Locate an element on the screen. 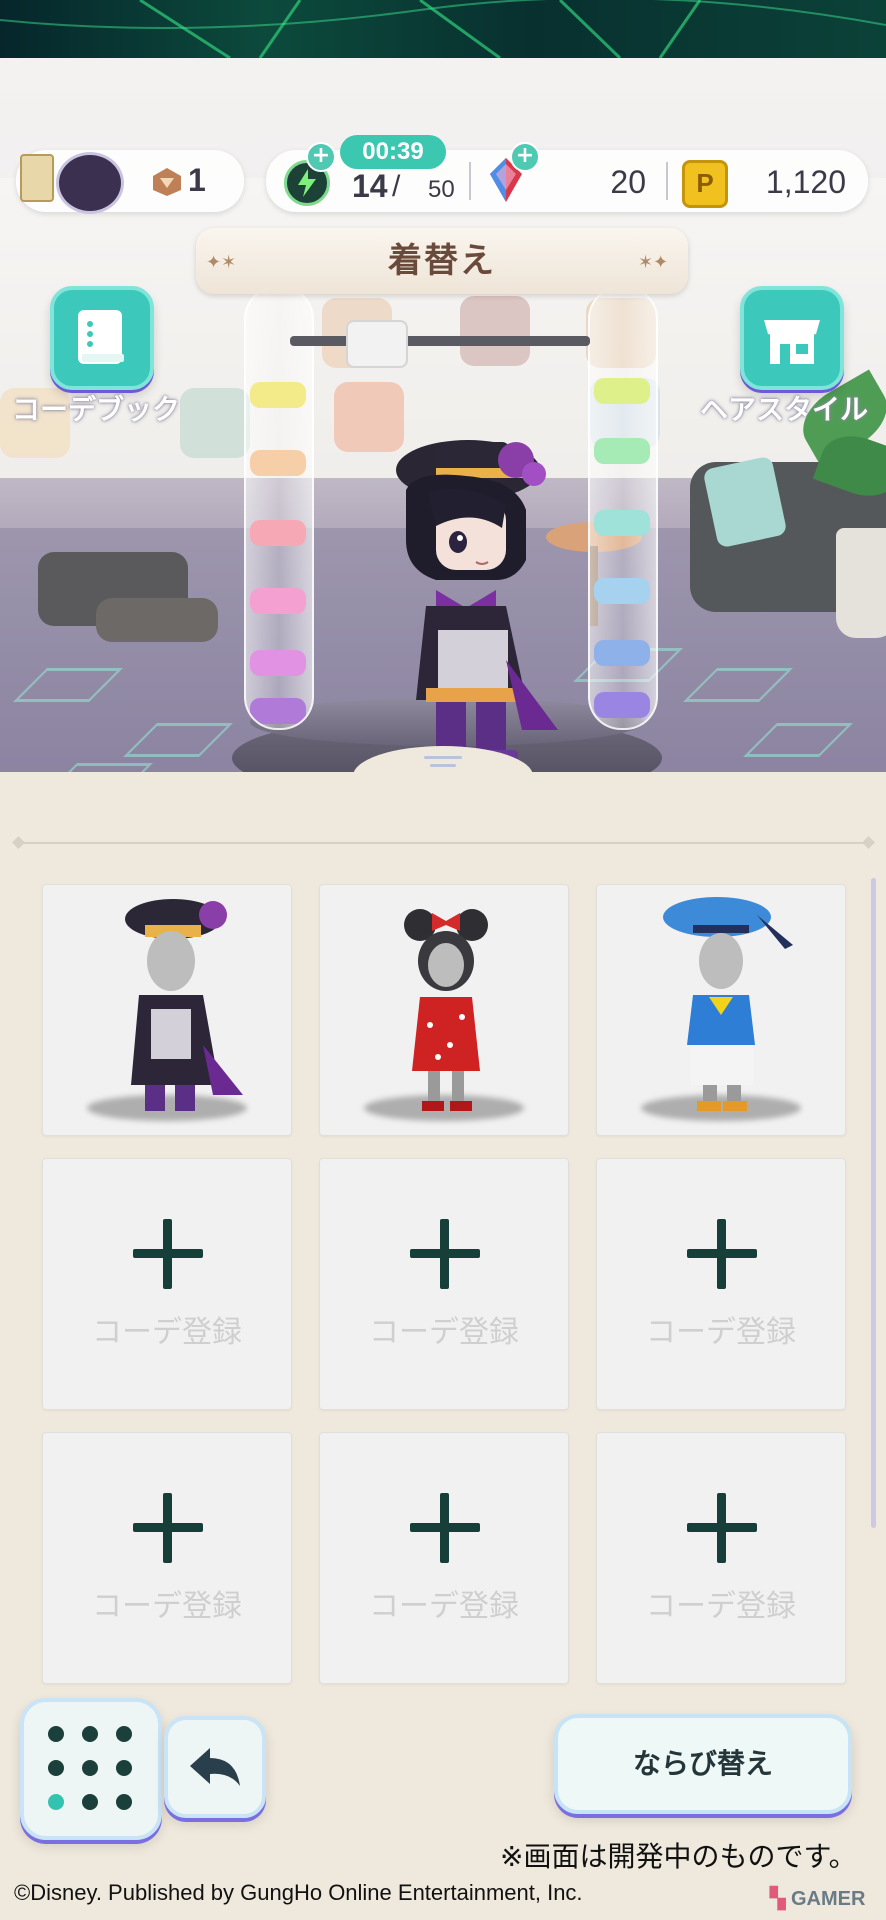 Image resolution: width=886 pixels, height=1920 pixels. ticket-icon is located at coordinates (167, 181).